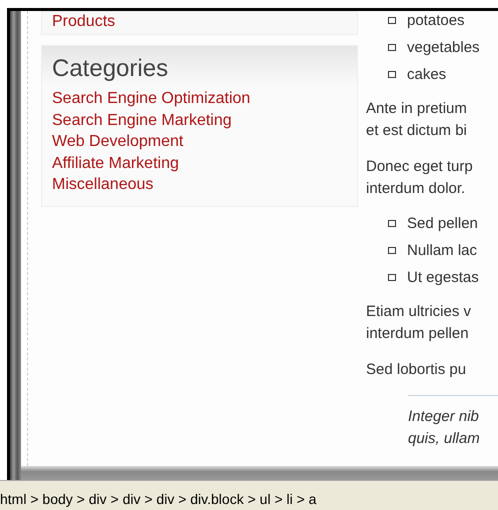 Image resolution: width=498 pixels, height=510 pixels. What do you see at coordinates (103, 185) in the screenshot?
I see `category-link: Miscellaneous` at bounding box center [103, 185].